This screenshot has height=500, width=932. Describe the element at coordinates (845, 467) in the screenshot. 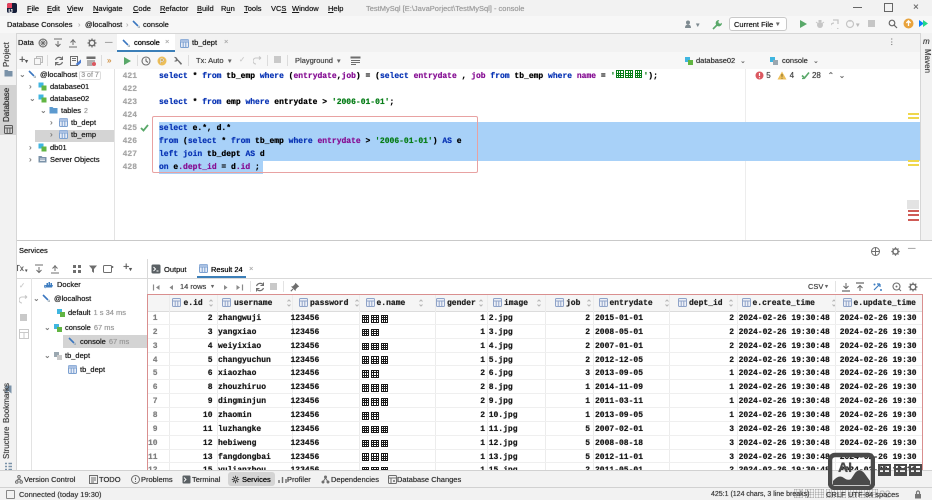

I see `svg-text: AI` at that location.